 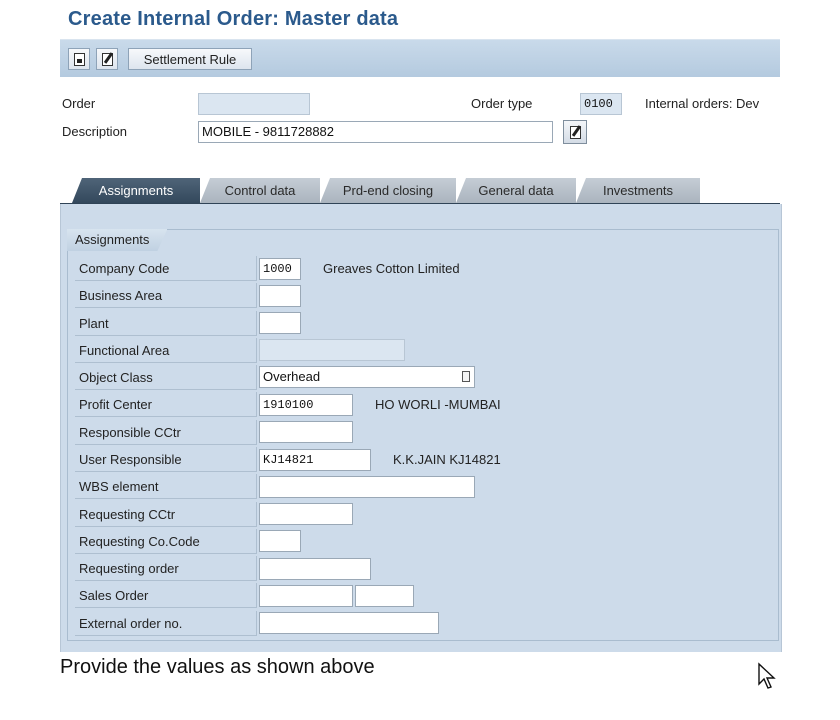 What do you see at coordinates (166, 459) in the screenshot?
I see `row-label-user-responsible: User Responsible` at bounding box center [166, 459].